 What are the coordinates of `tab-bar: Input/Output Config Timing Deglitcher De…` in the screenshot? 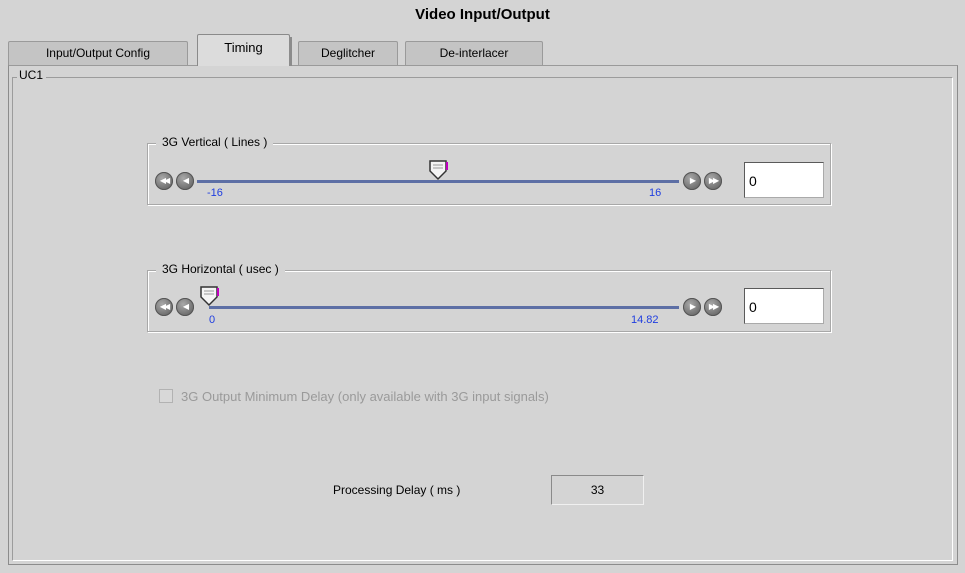 It's located at (483, 49).